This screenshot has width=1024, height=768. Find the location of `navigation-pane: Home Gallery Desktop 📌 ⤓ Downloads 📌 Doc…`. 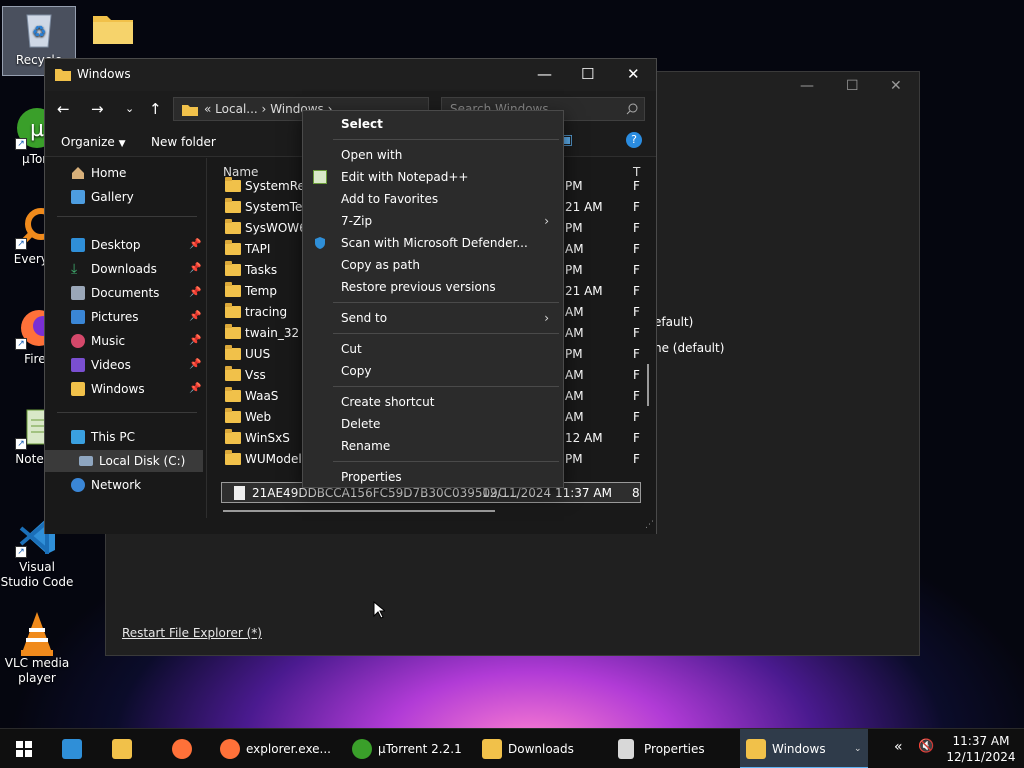

navigation-pane: Home Gallery Desktop 📌 ⤓ Downloads 📌 Doc… is located at coordinates (126, 338).